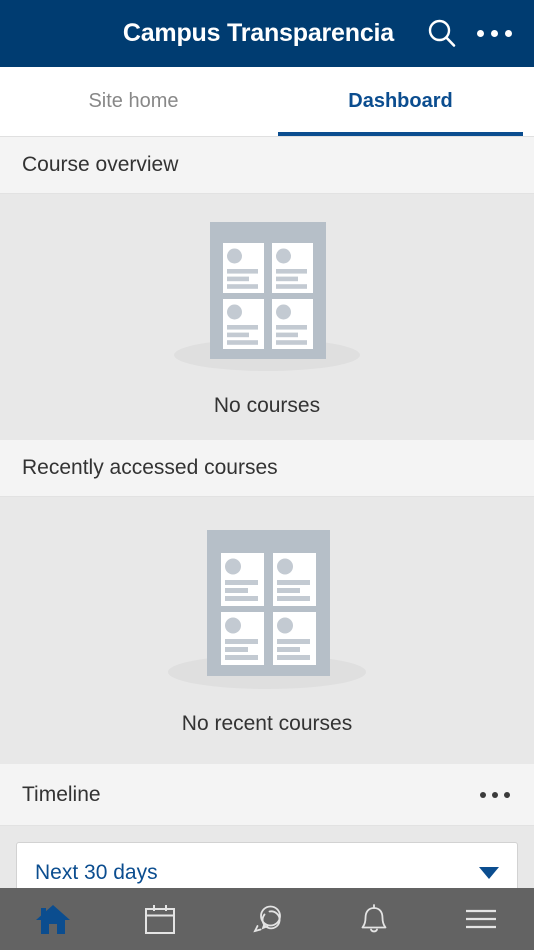  I want to click on search-button, so click(442, 34).